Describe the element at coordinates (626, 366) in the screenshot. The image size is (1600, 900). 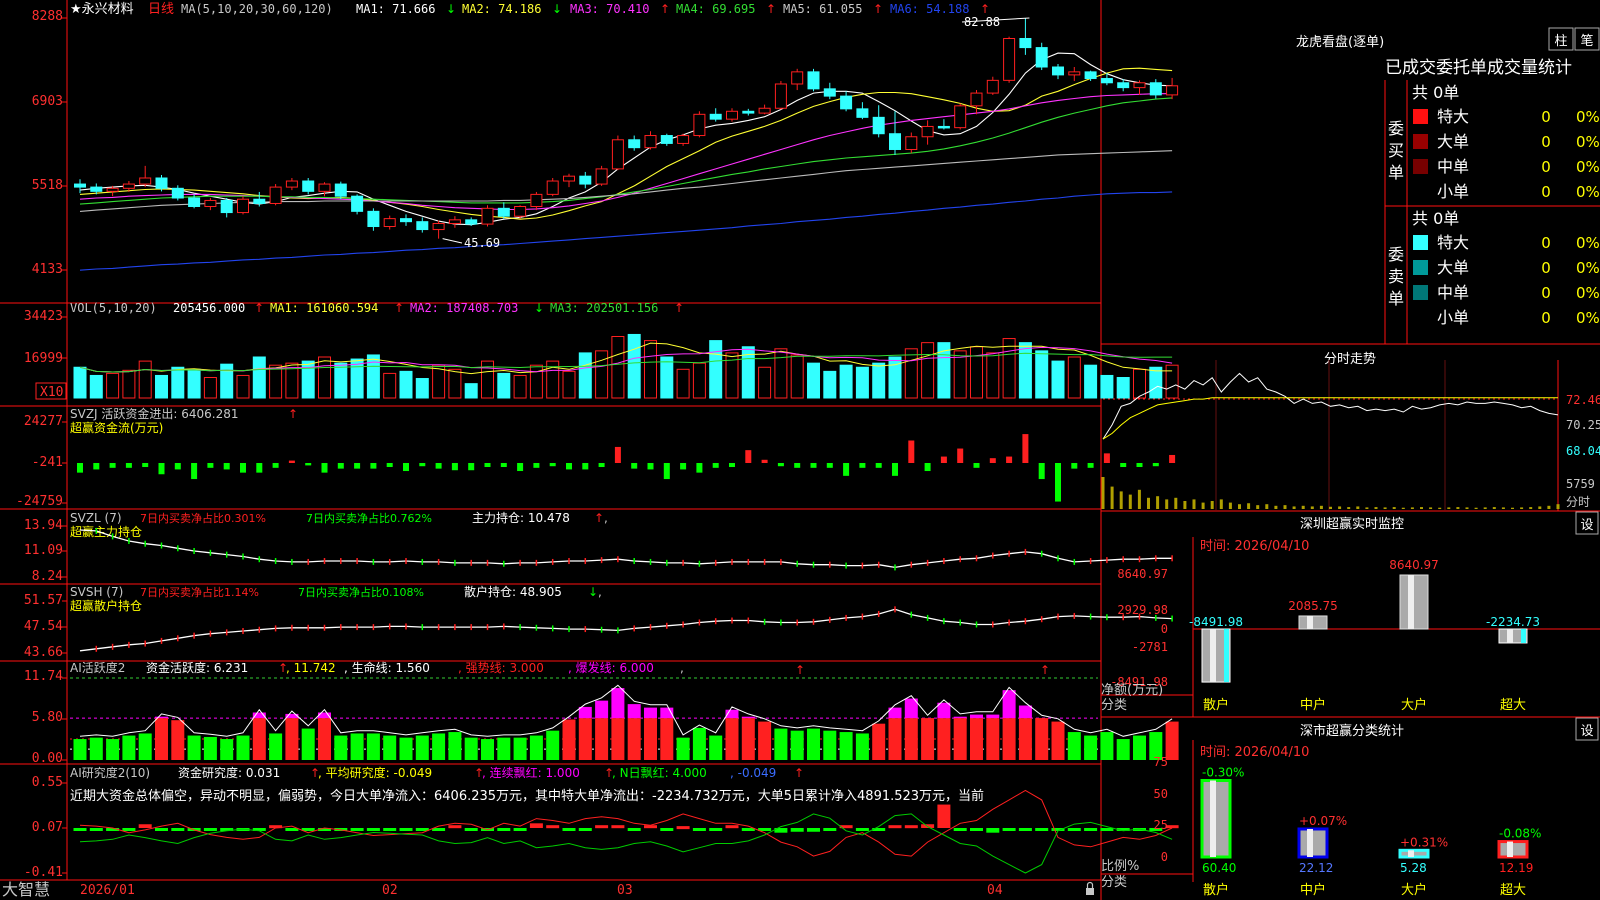
I see `vol-plot` at that location.